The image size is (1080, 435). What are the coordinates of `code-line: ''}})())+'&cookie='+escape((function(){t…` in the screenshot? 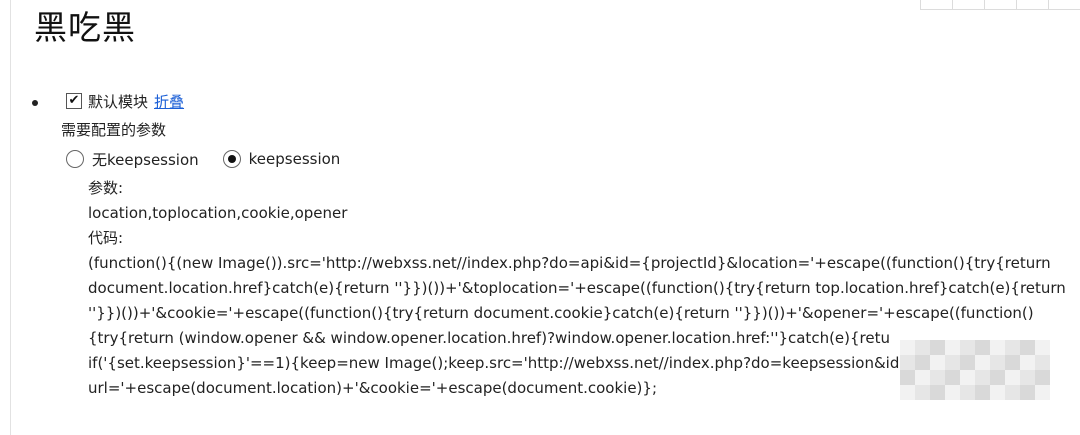 It's located at (561, 313).